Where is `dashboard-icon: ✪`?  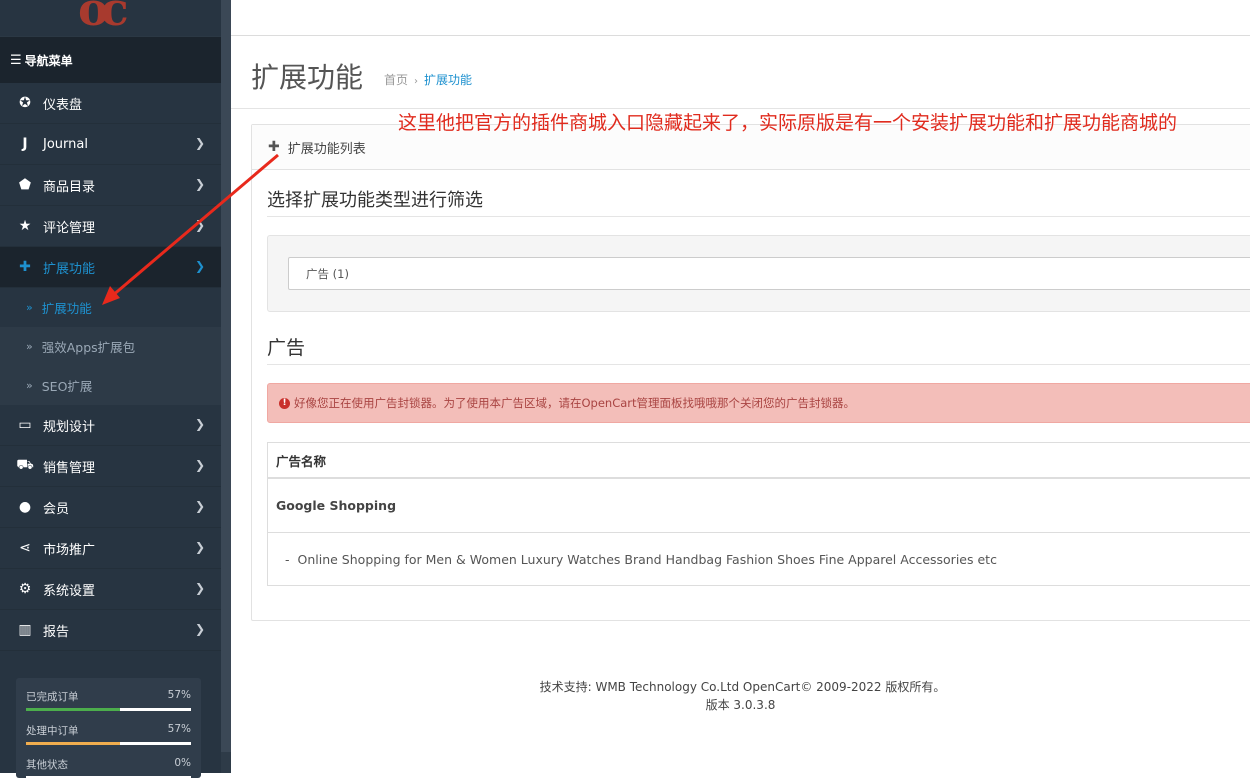 dashboard-icon: ✪ is located at coordinates (25, 103).